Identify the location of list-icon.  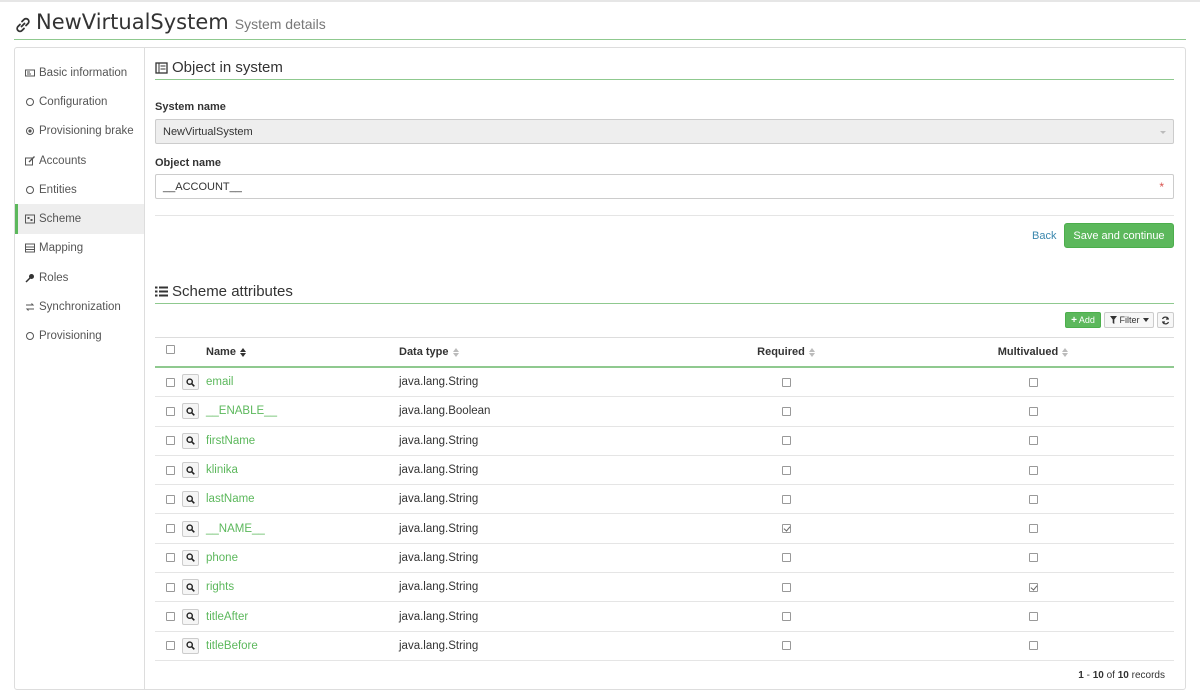
(161, 291).